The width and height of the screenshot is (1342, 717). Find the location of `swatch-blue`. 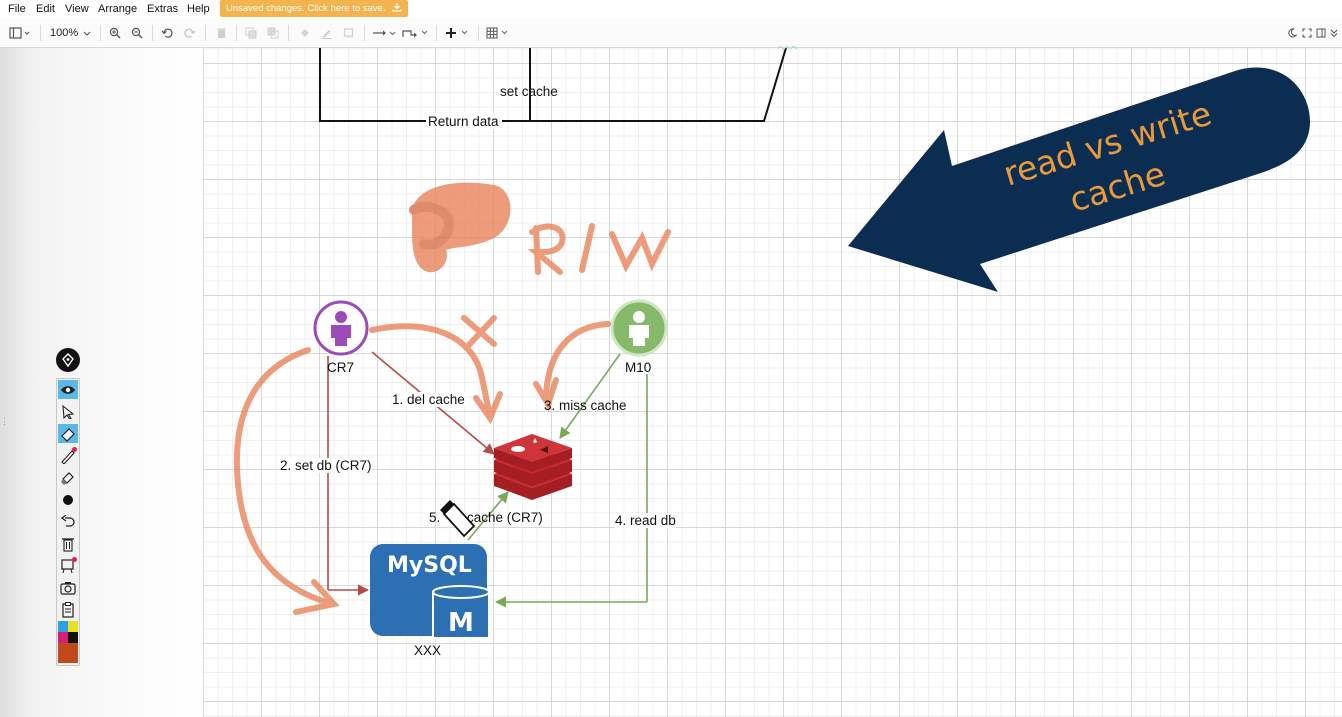

swatch-blue is located at coordinates (63, 626).